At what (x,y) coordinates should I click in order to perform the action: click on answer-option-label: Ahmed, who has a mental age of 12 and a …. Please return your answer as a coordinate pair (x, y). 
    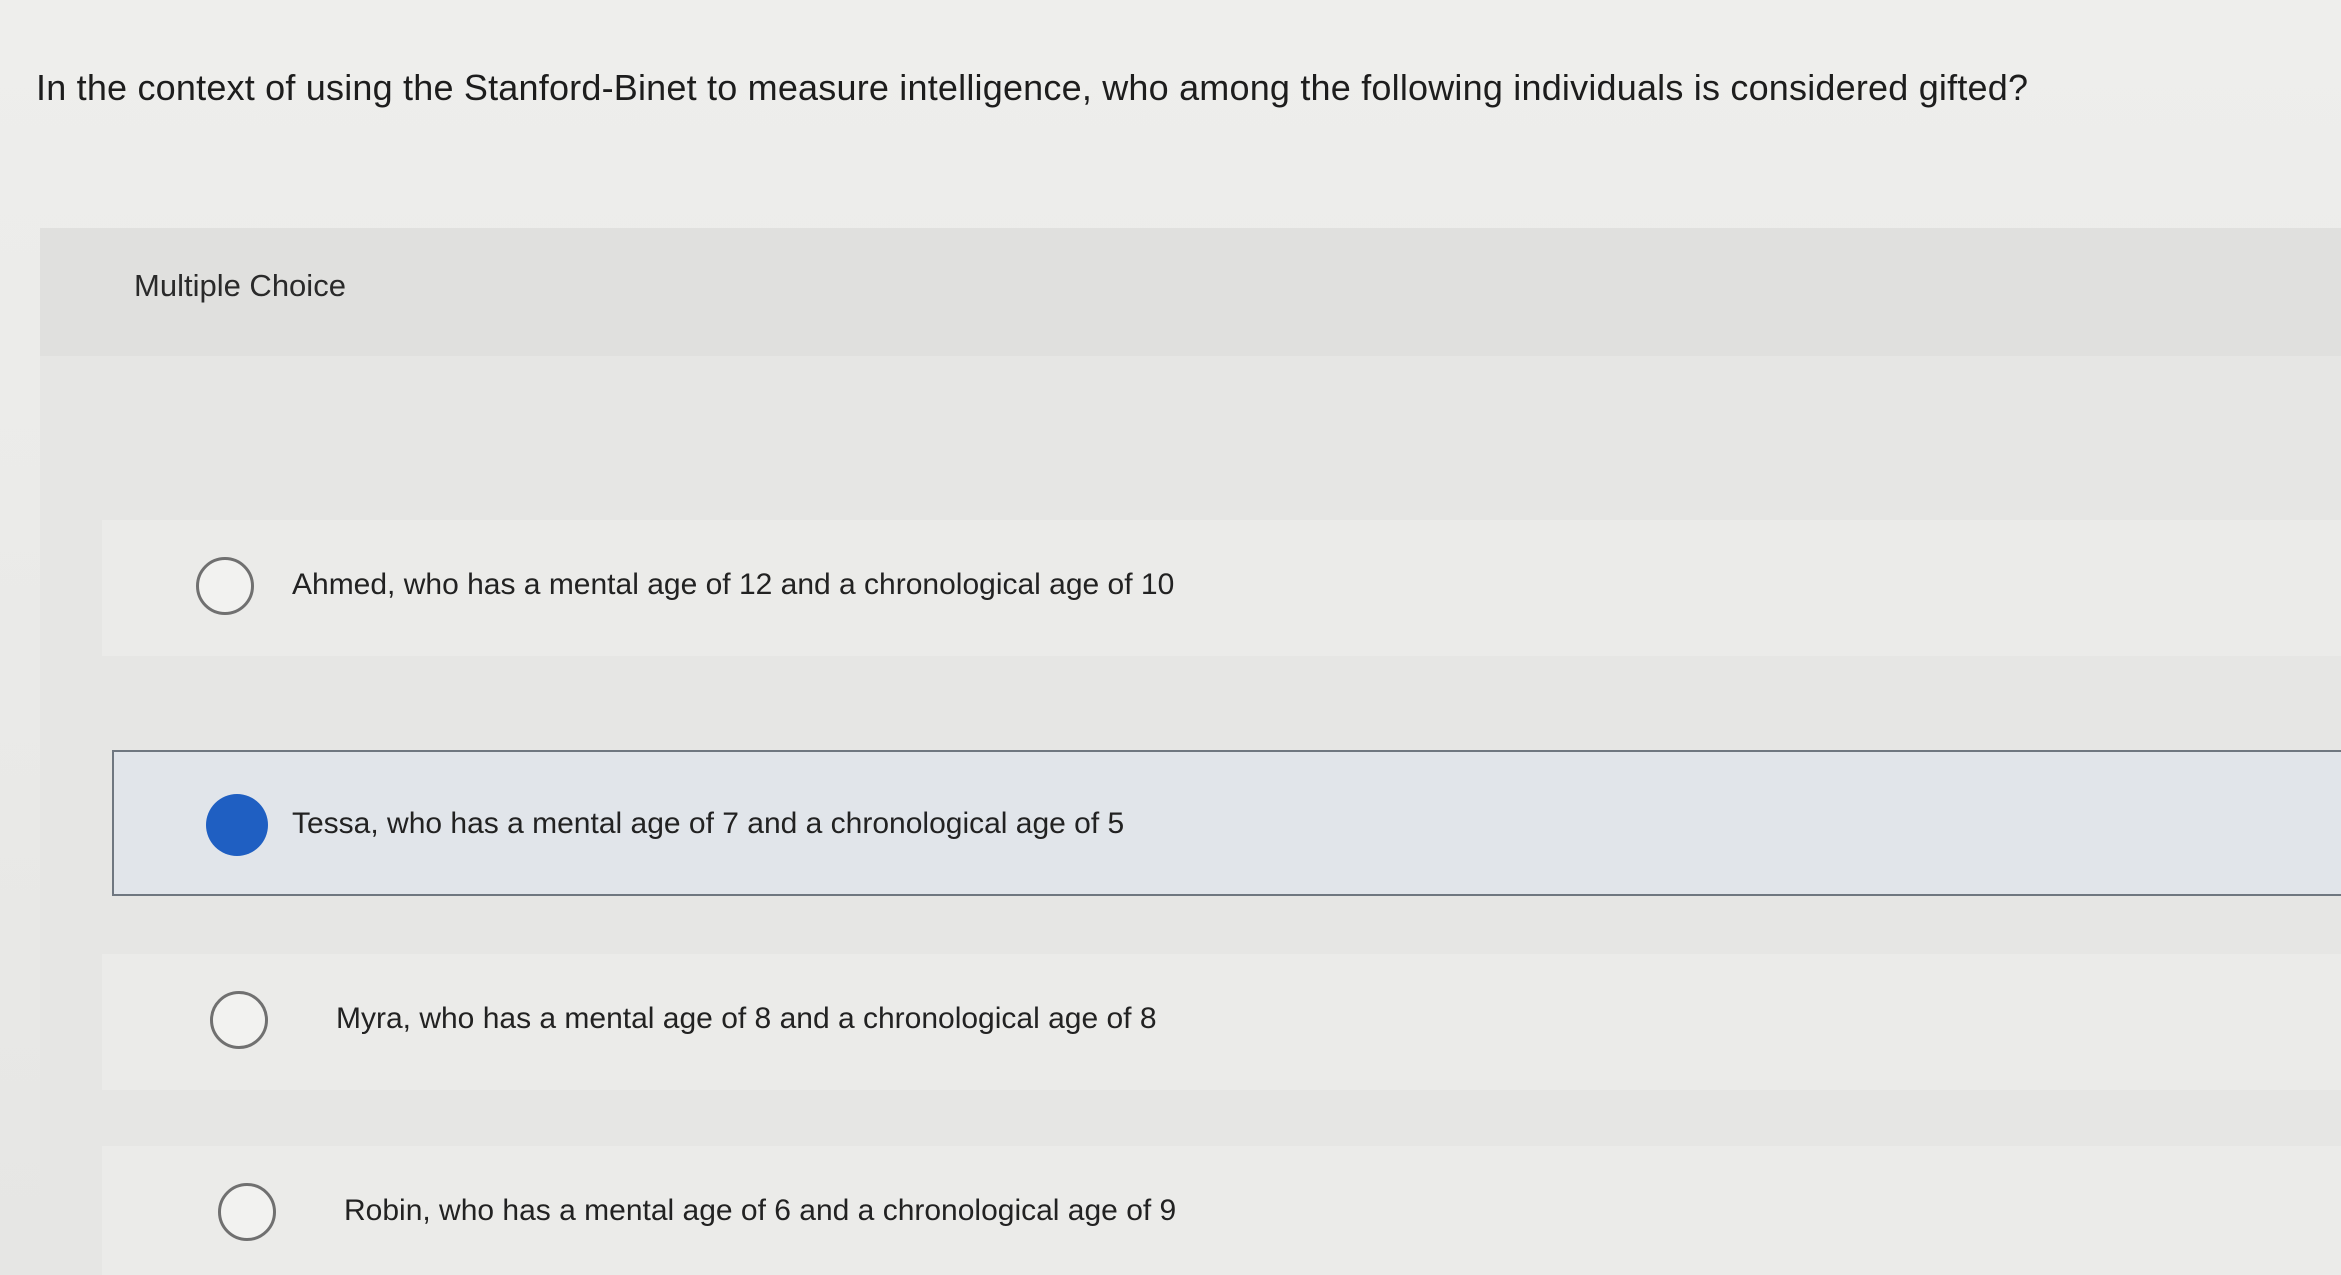
    Looking at the image, I should click on (733, 584).